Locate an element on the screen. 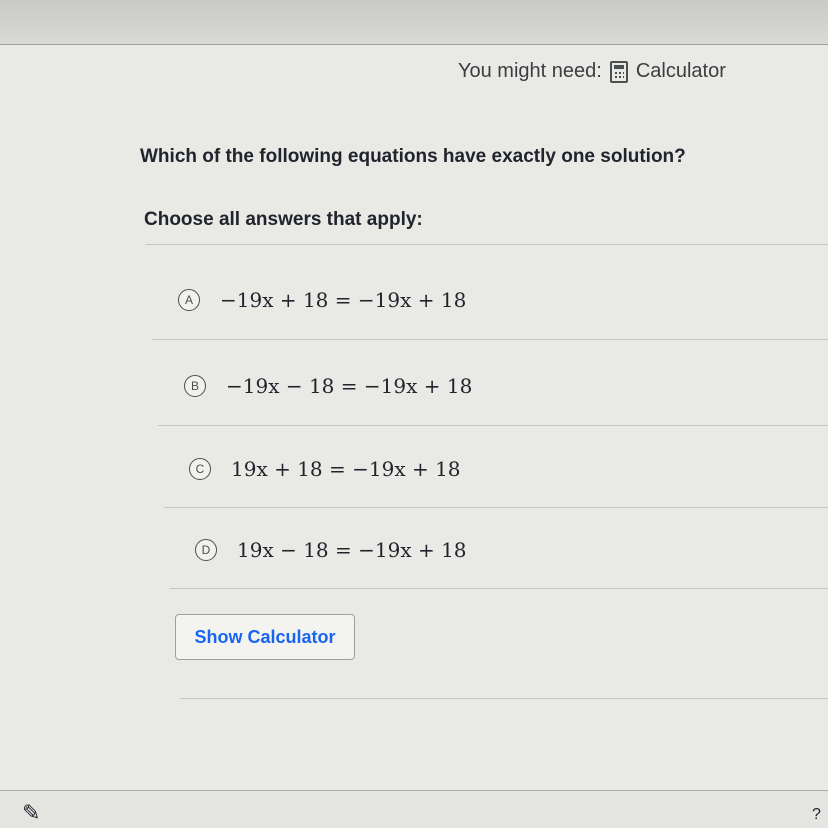 This screenshot has height=828, width=828. choice-c: C 19x + 18 = −19x + 18 is located at coordinates (325, 469).